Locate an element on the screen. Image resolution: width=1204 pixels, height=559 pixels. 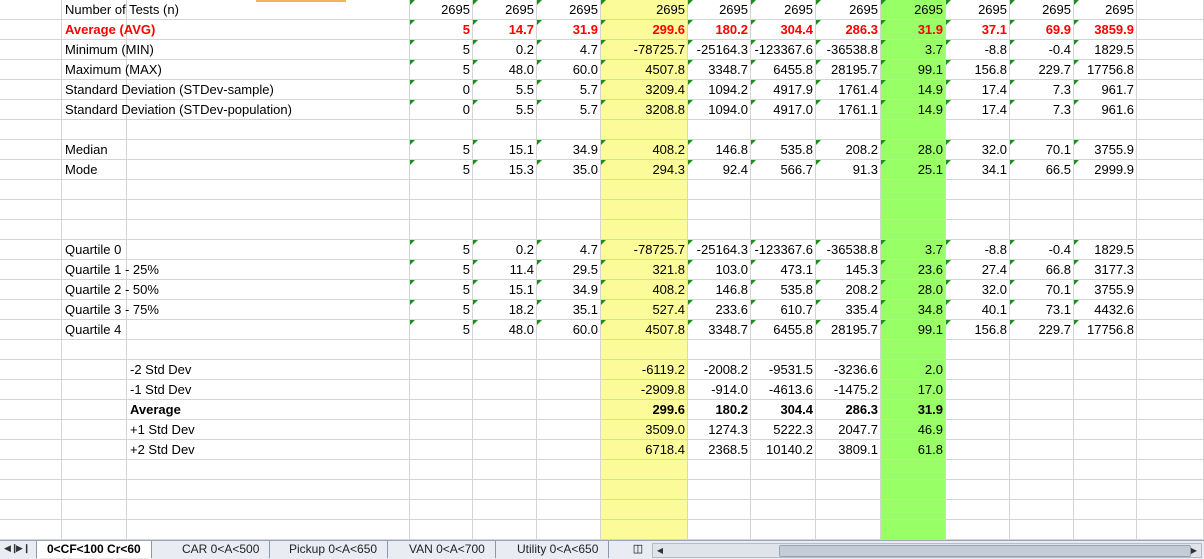
value-cell: 15.3 is located at coordinates (505, 170).